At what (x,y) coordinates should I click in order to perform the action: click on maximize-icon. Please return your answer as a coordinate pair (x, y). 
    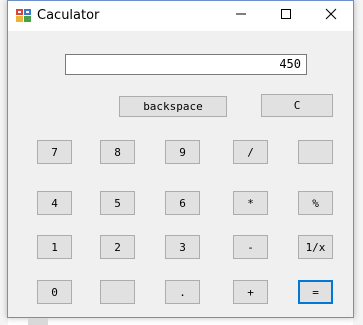
    Looking at the image, I should click on (286, 16).